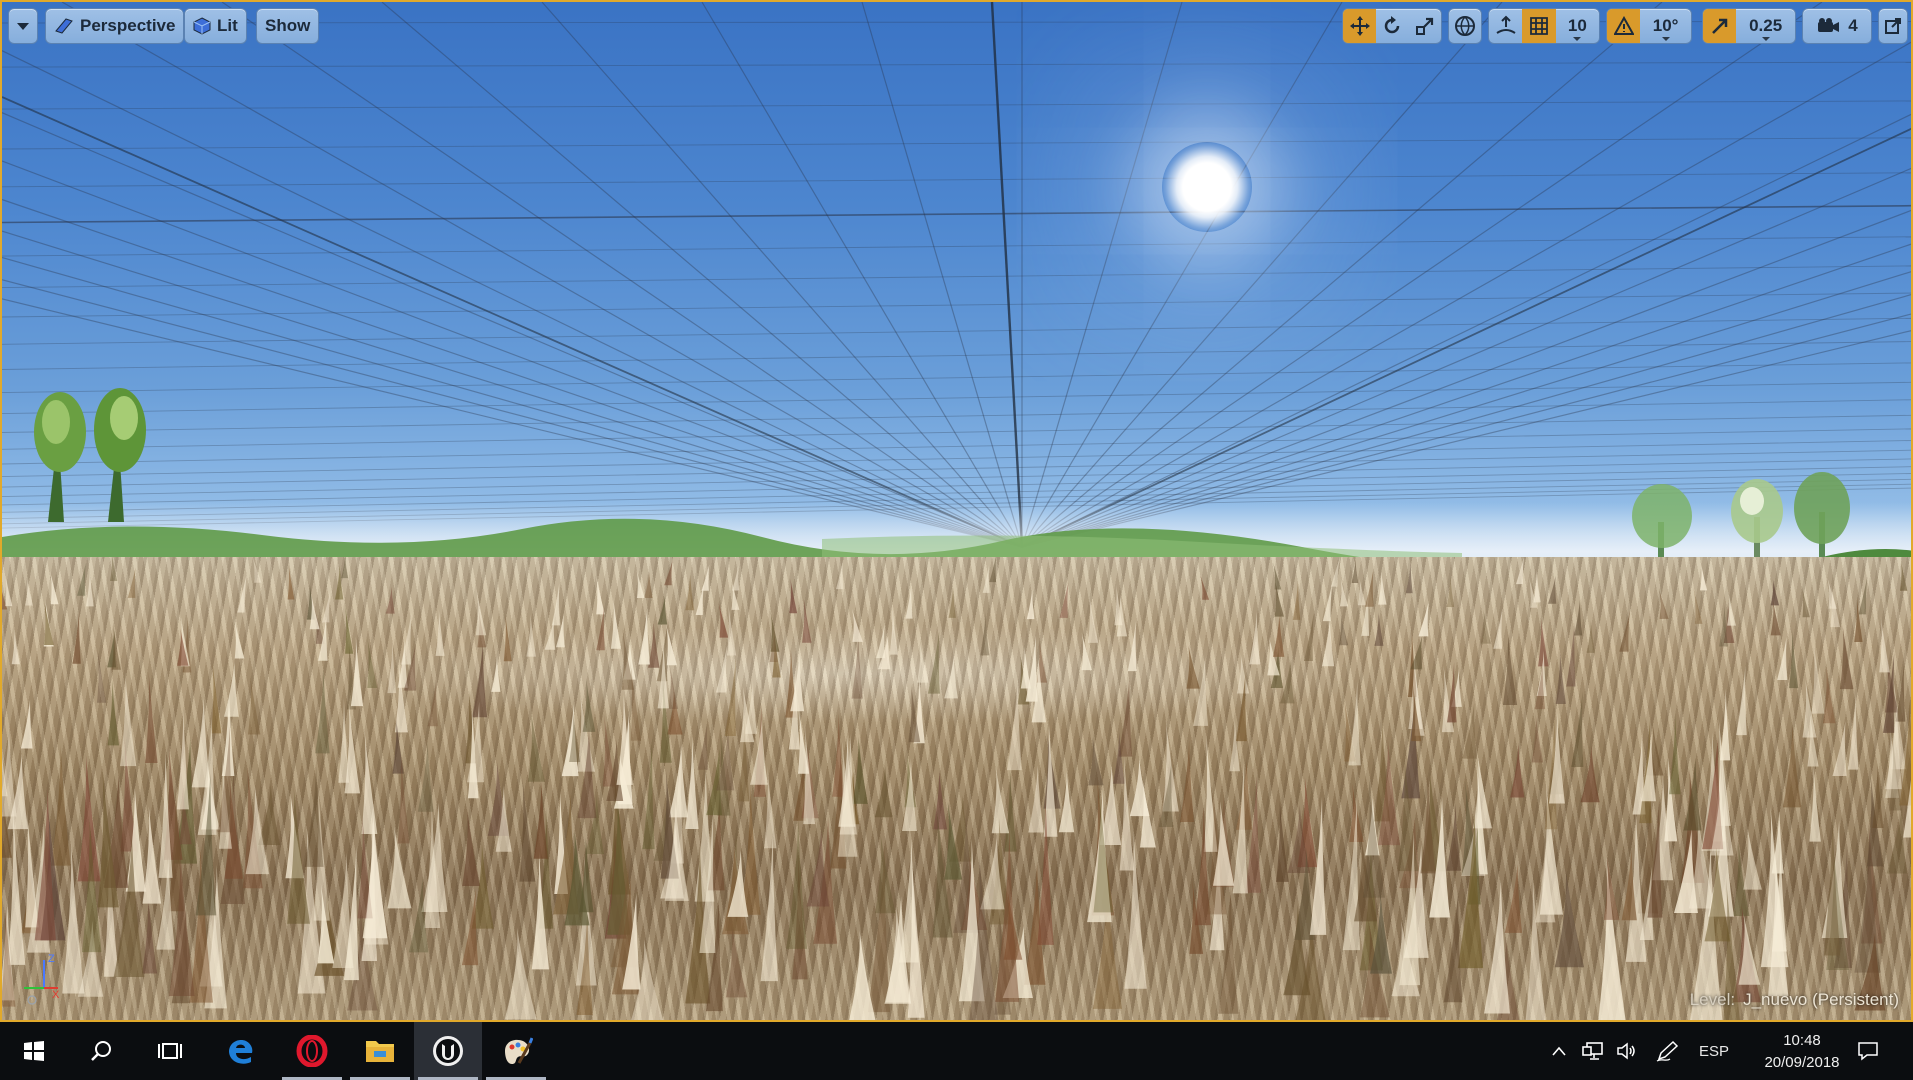  What do you see at coordinates (1802, 1052) in the screenshot?
I see `clock: 10:48 20/09/2018` at bounding box center [1802, 1052].